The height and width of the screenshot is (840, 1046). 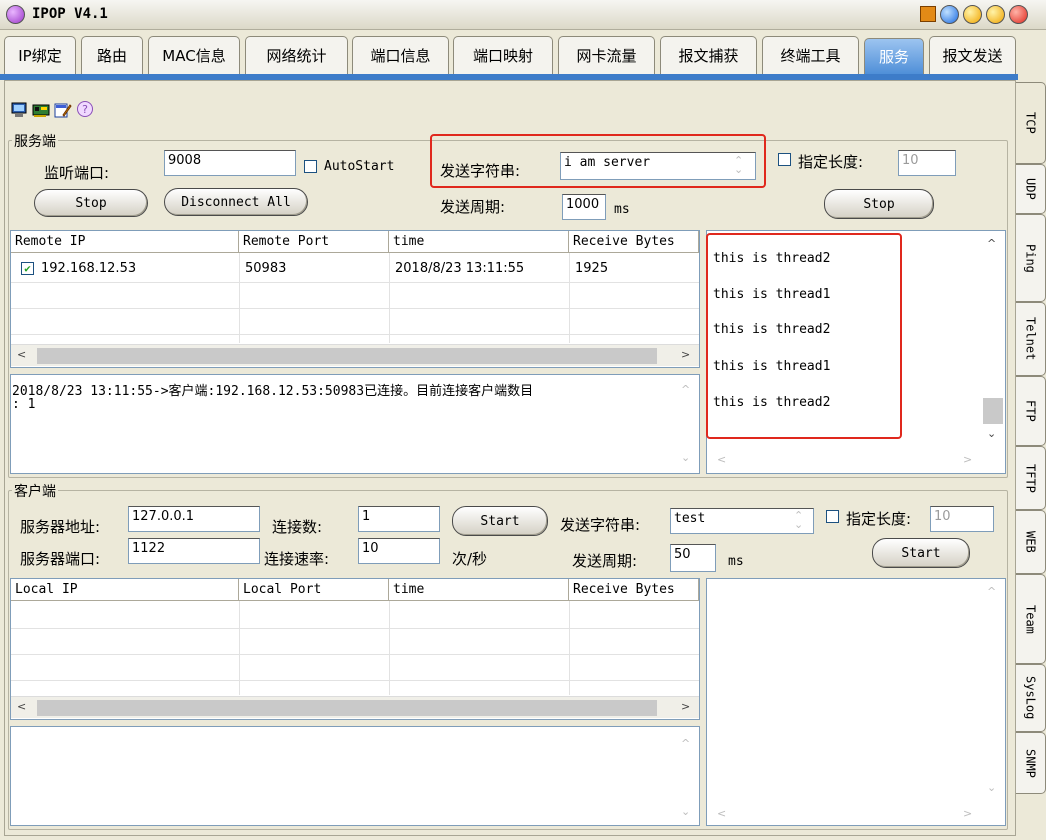 What do you see at coordinates (399, 551) in the screenshot?
I see `conn-rate-input: 10` at bounding box center [399, 551].